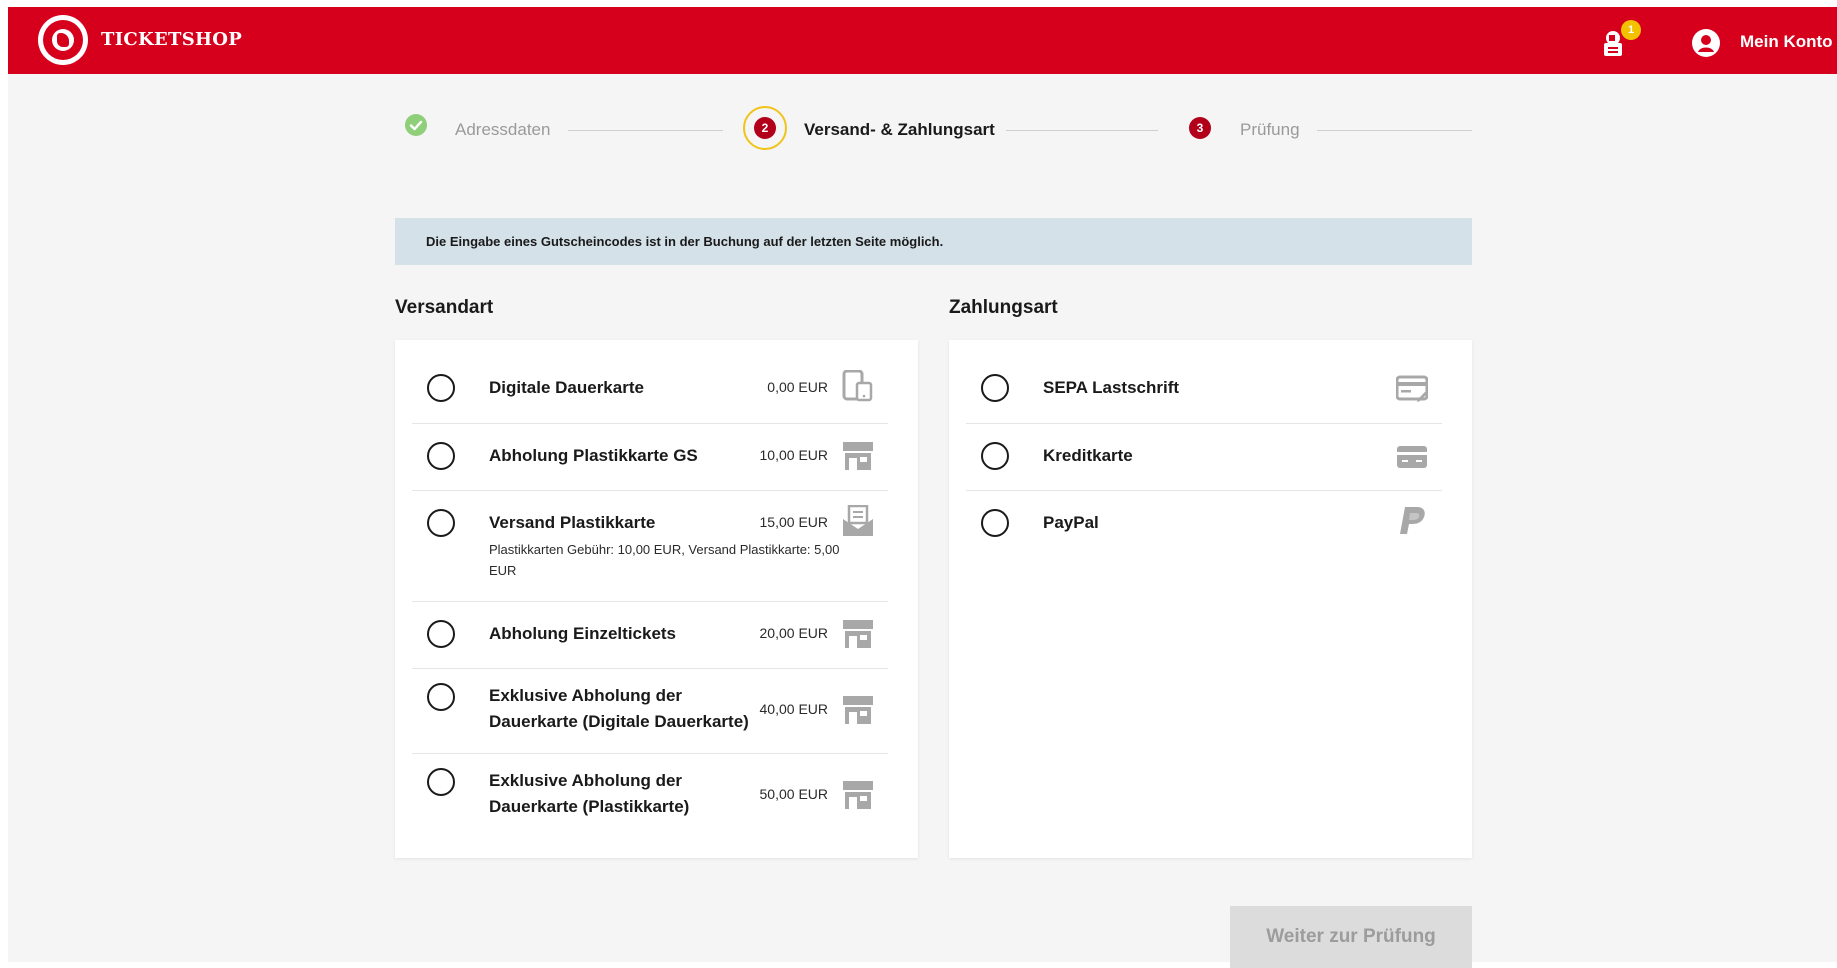 The width and height of the screenshot is (1837, 968). What do you see at coordinates (1706, 43) in the screenshot?
I see `user-account-icon` at bounding box center [1706, 43].